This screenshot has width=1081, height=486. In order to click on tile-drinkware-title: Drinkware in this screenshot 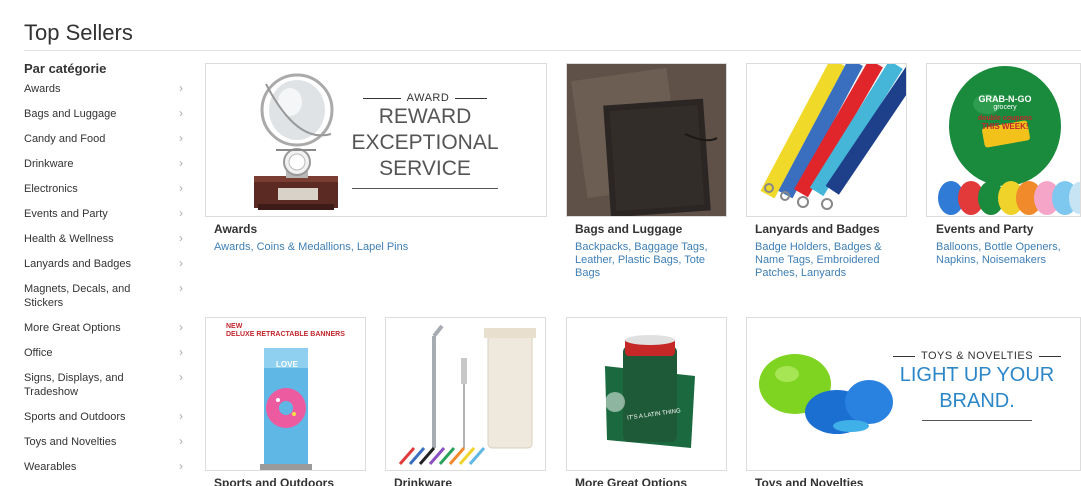, I will do `click(423, 481)`.